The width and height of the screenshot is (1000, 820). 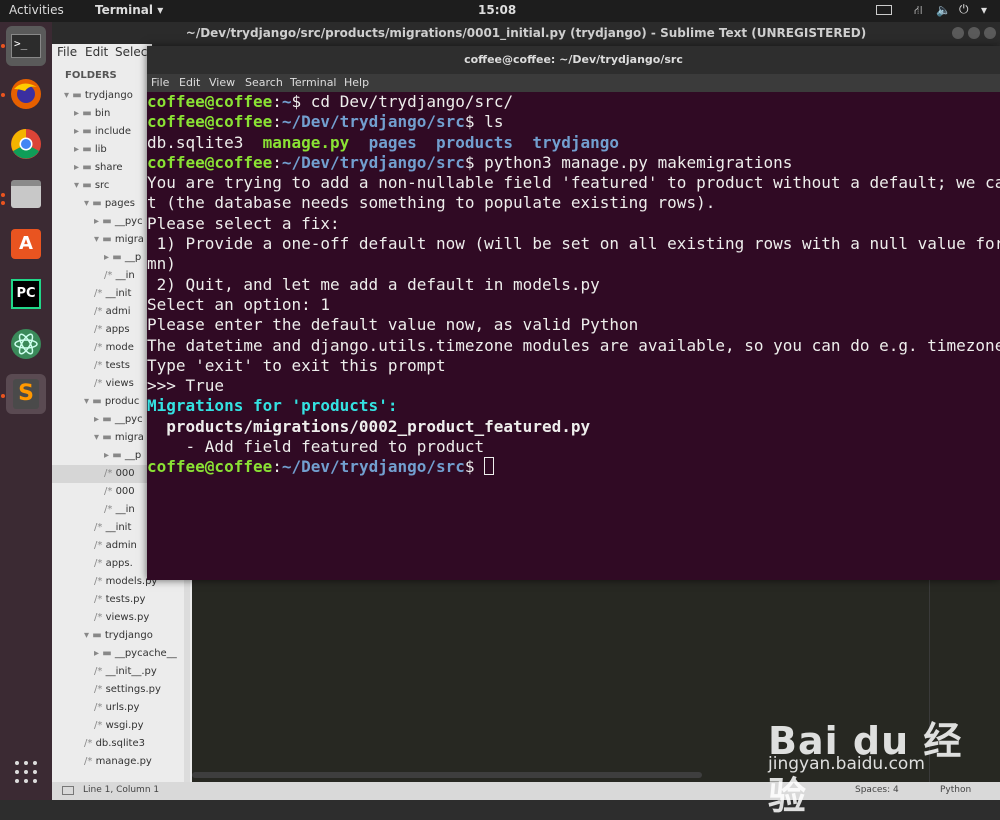 What do you see at coordinates (119, 492) in the screenshot?
I see `tree-file: /* 000` at bounding box center [119, 492].